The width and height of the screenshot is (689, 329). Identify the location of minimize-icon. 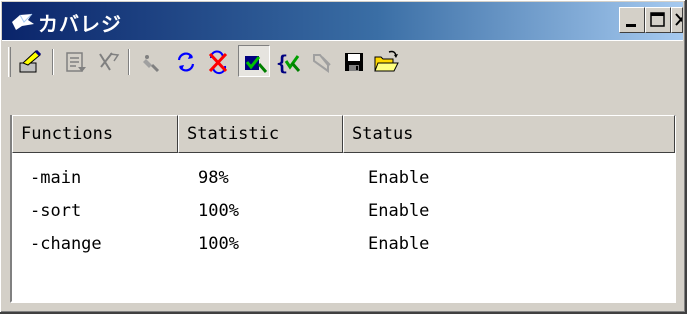
(631, 25).